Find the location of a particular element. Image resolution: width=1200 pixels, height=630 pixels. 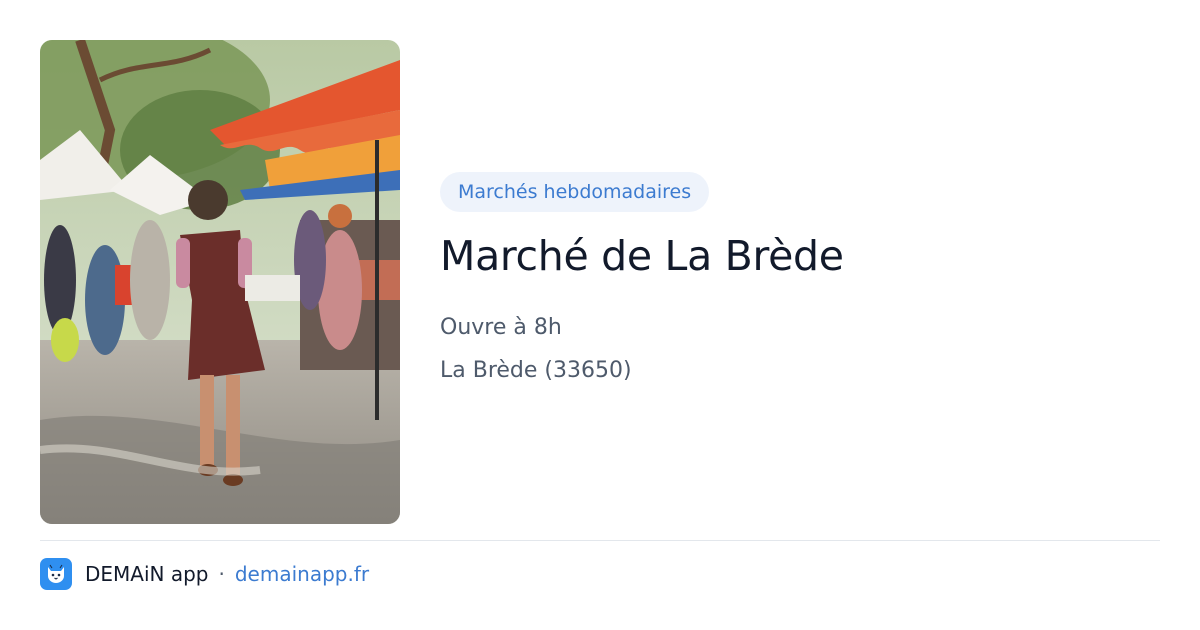

category-badge: Marchés hebdomadaires is located at coordinates (575, 192).